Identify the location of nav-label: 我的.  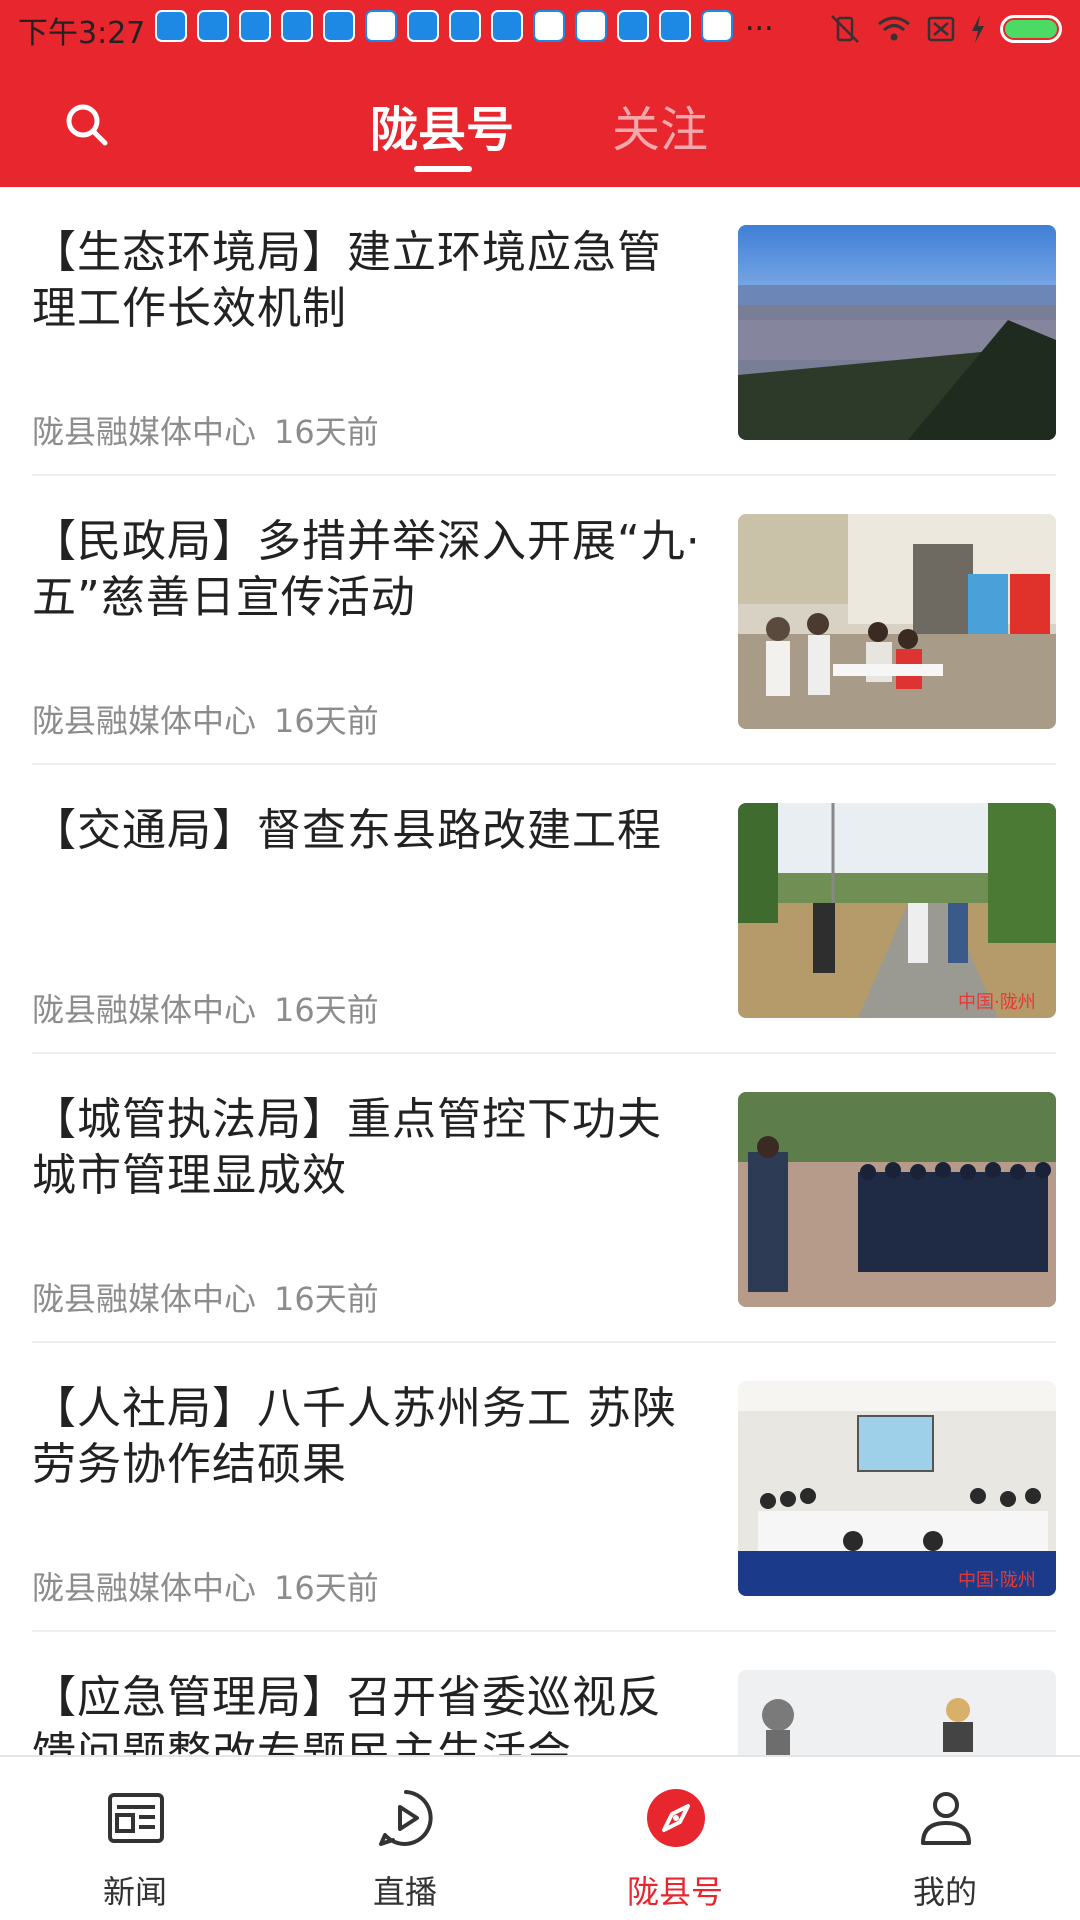
(944, 1892).